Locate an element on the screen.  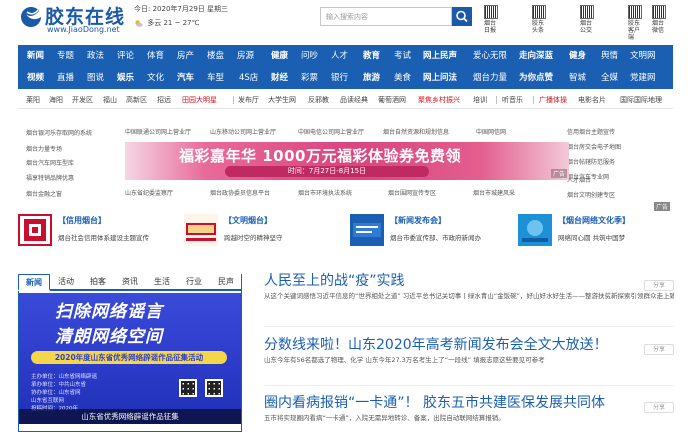
nav-item: 全媒 is located at coordinates (609, 77).